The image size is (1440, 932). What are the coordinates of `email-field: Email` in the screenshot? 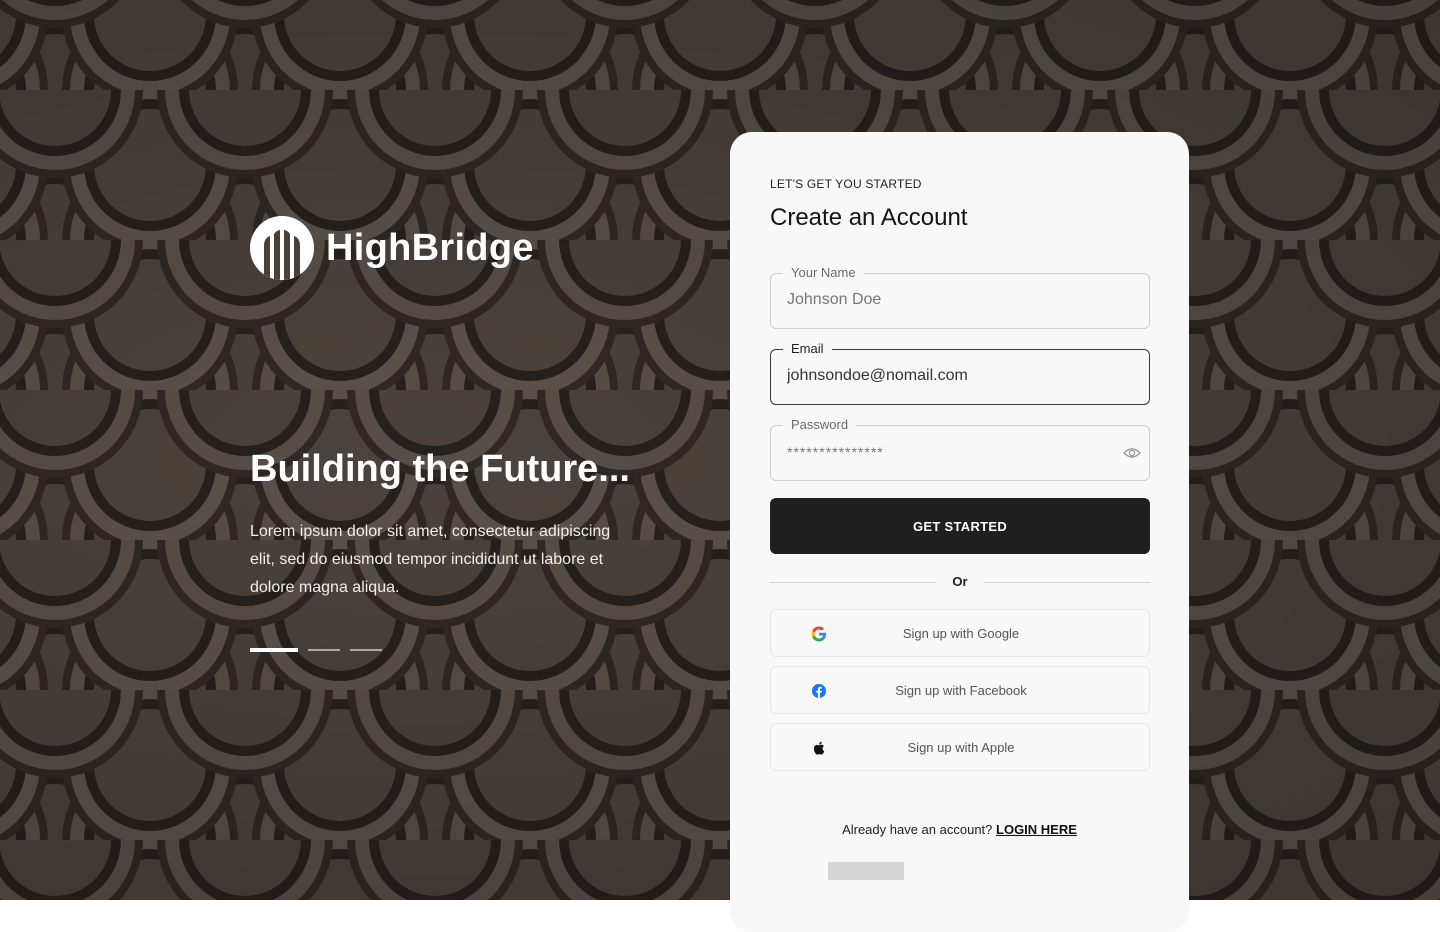 It's located at (960, 373).